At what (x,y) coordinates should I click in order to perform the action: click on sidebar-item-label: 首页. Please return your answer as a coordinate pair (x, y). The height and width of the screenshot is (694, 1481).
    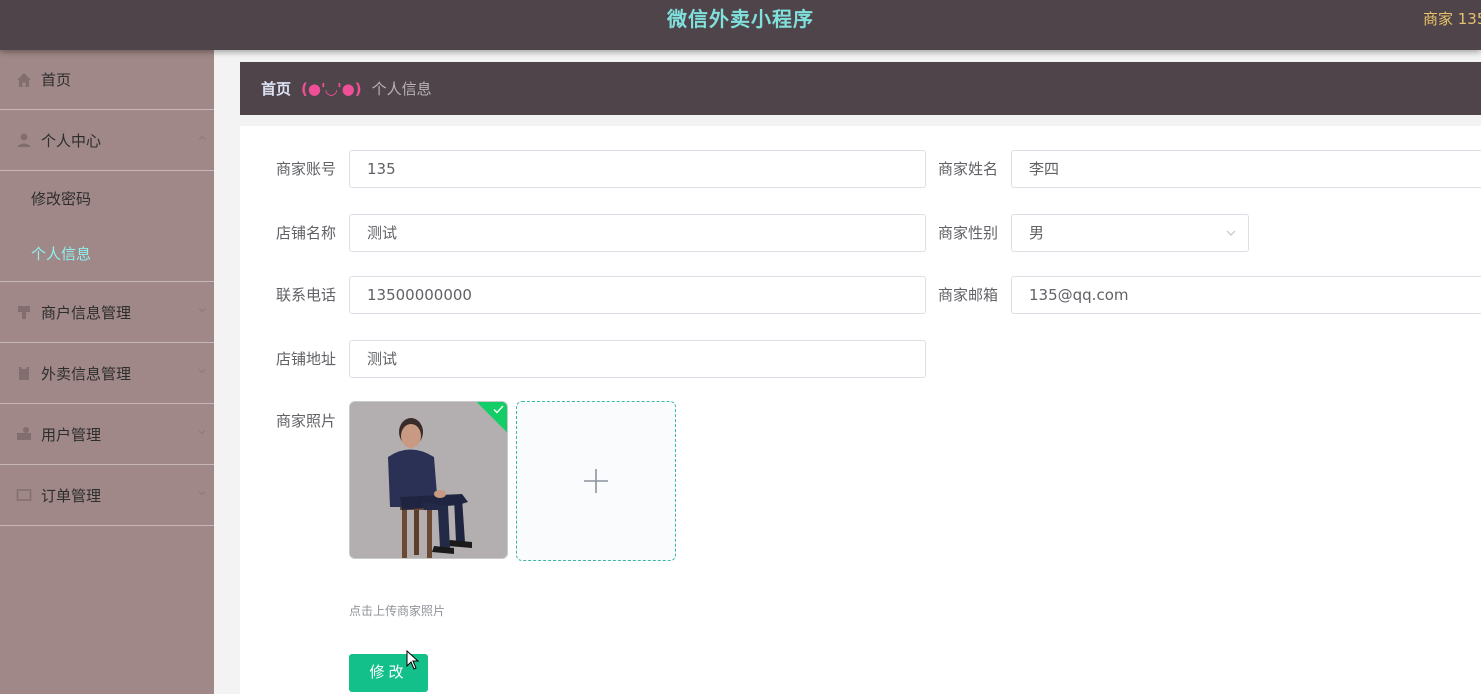
    Looking at the image, I should click on (56, 80).